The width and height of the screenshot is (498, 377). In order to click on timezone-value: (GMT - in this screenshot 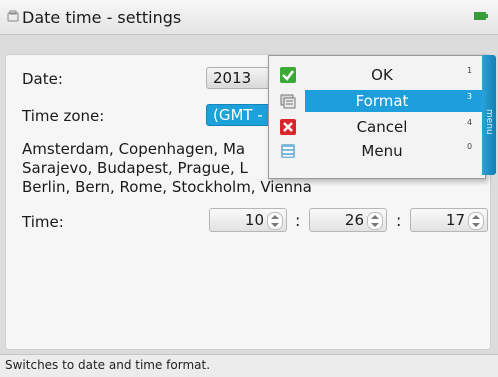, I will do `click(238, 115)`.